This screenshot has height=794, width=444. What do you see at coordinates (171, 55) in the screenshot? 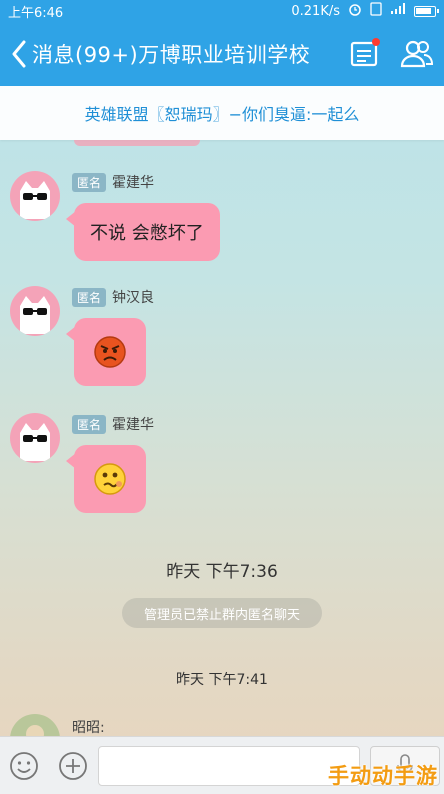
I see `chat-title: 消息(99+)万博职业培训学校` at bounding box center [171, 55].